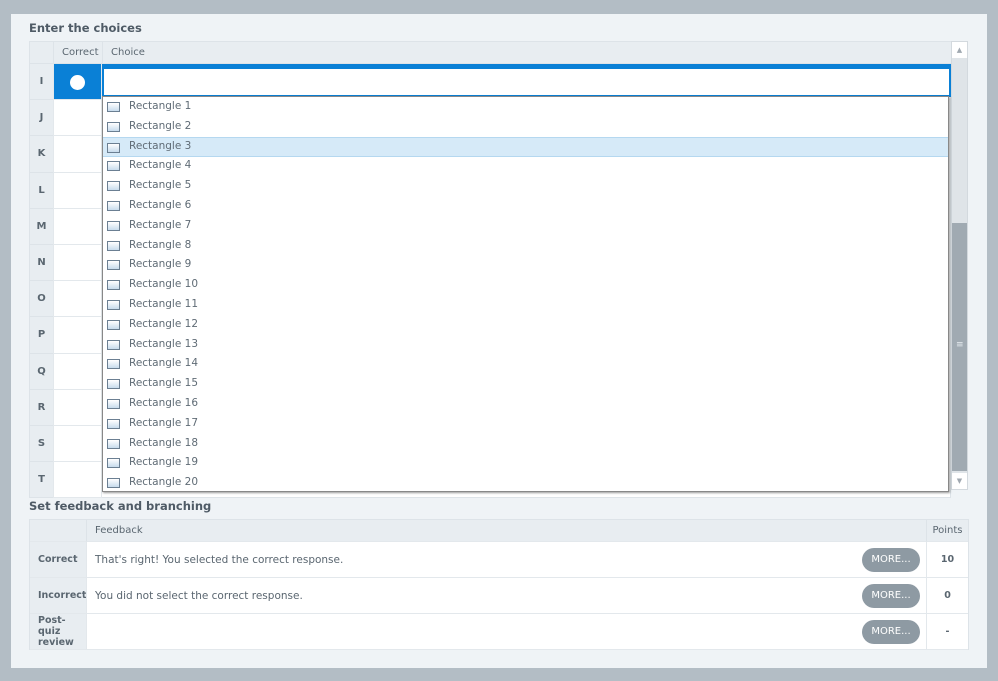 Image resolution: width=998 pixels, height=681 pixels. What do you see at coordinates (160, 224) in the screenshot?
I see `dropdown-item-label: Rectangle 7` at bounding box center [160, 224].